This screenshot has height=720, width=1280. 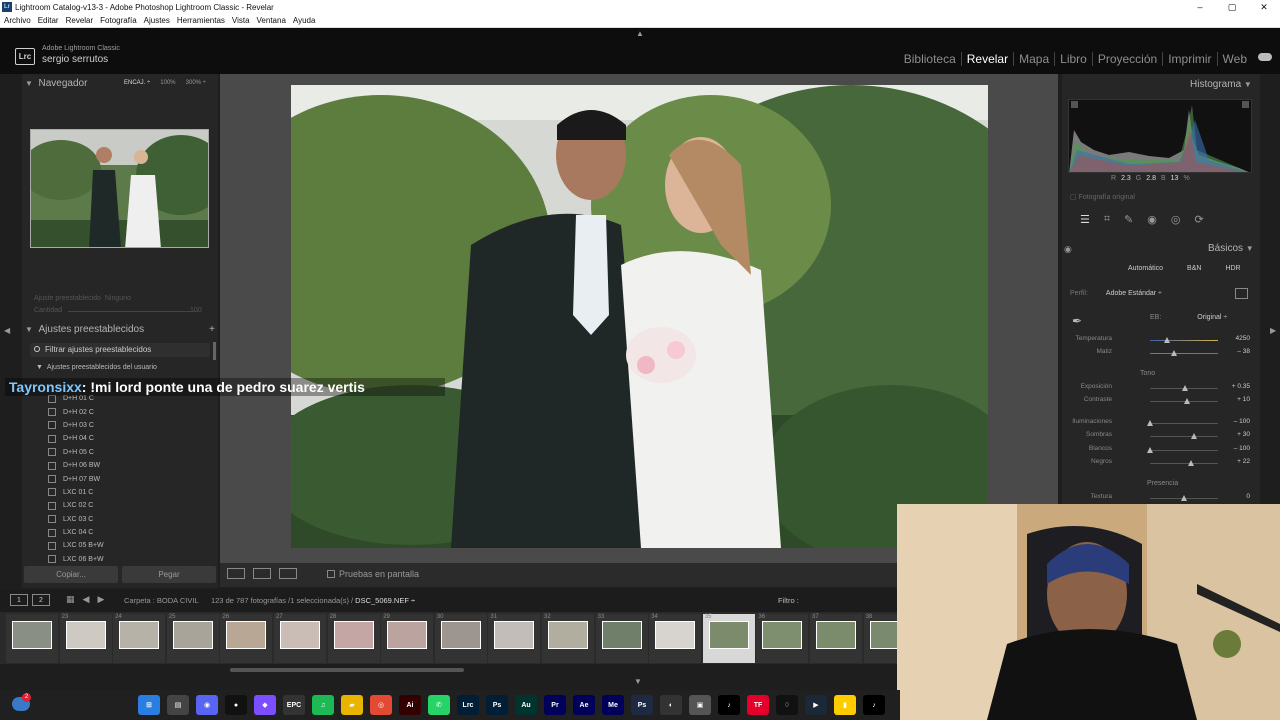 I want to click on taskbar-app-icon: Pr, so click(x=555, y=705).